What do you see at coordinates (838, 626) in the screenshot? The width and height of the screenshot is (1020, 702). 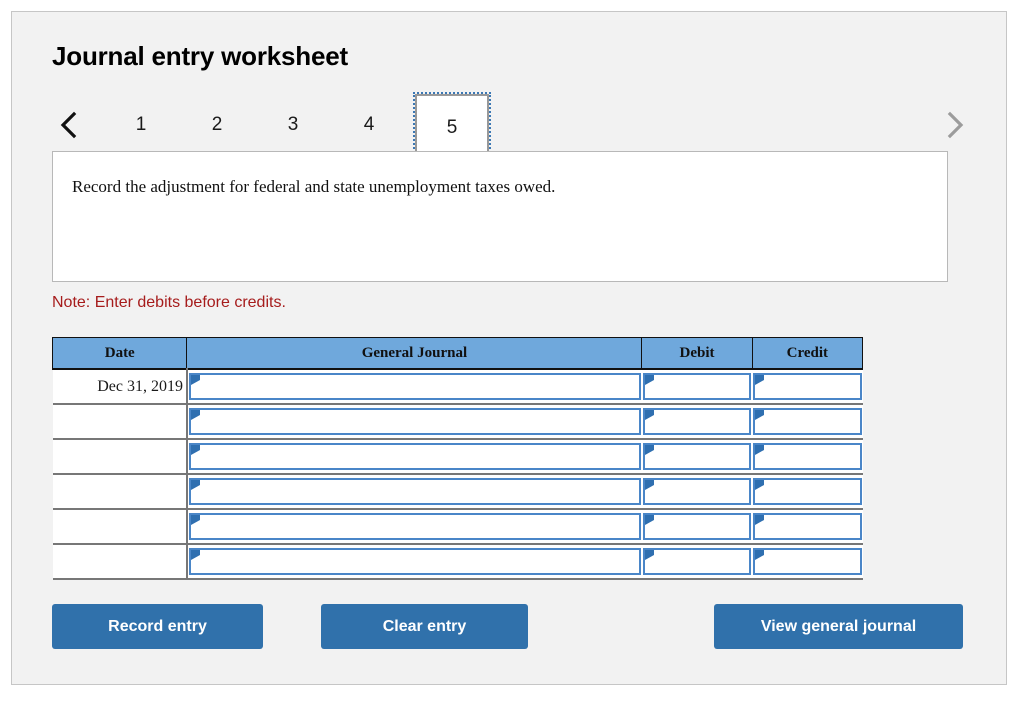 I see `view-general-journal-button: View general journal` at bounding box center [838, 626].